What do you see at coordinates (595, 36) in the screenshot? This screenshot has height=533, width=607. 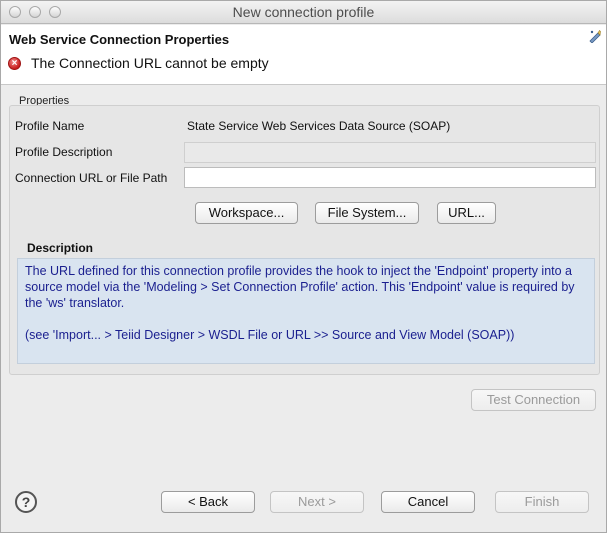 I see `wizard-banner-icon` at bounding box center [595, 36].